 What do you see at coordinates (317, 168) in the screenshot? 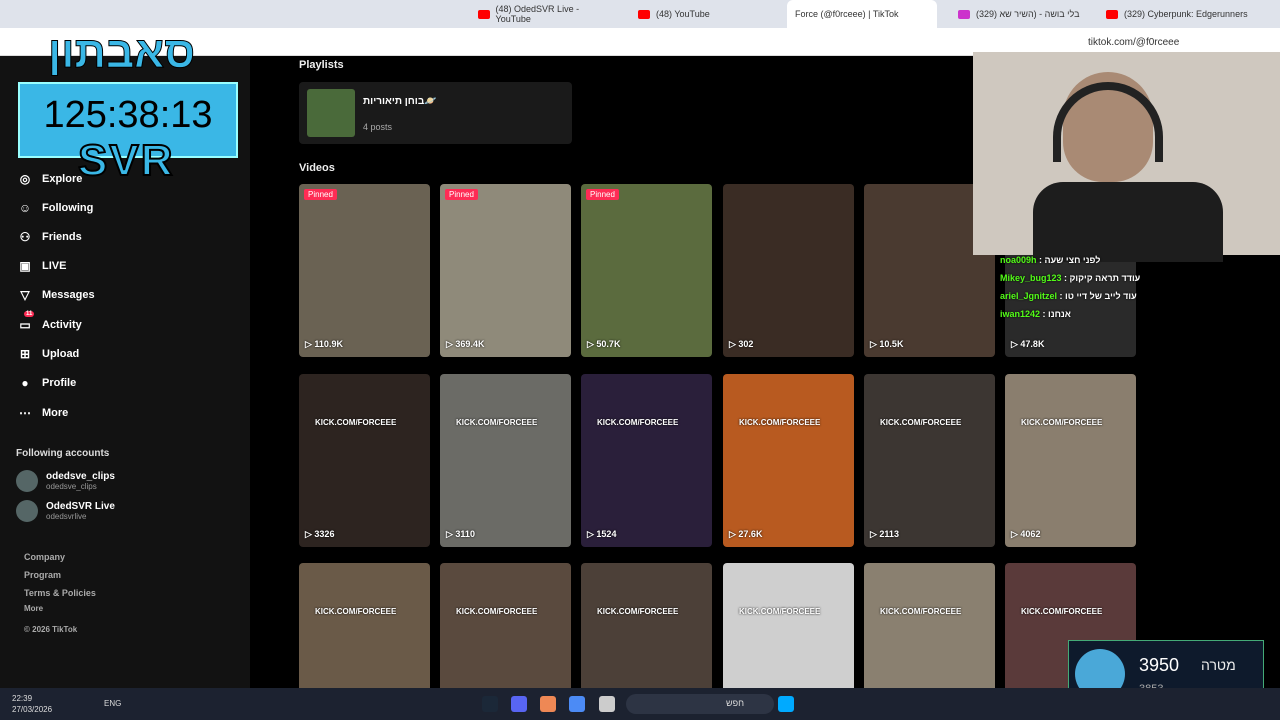
I see `videos-title: Videos` at bounding box center [317, 168].